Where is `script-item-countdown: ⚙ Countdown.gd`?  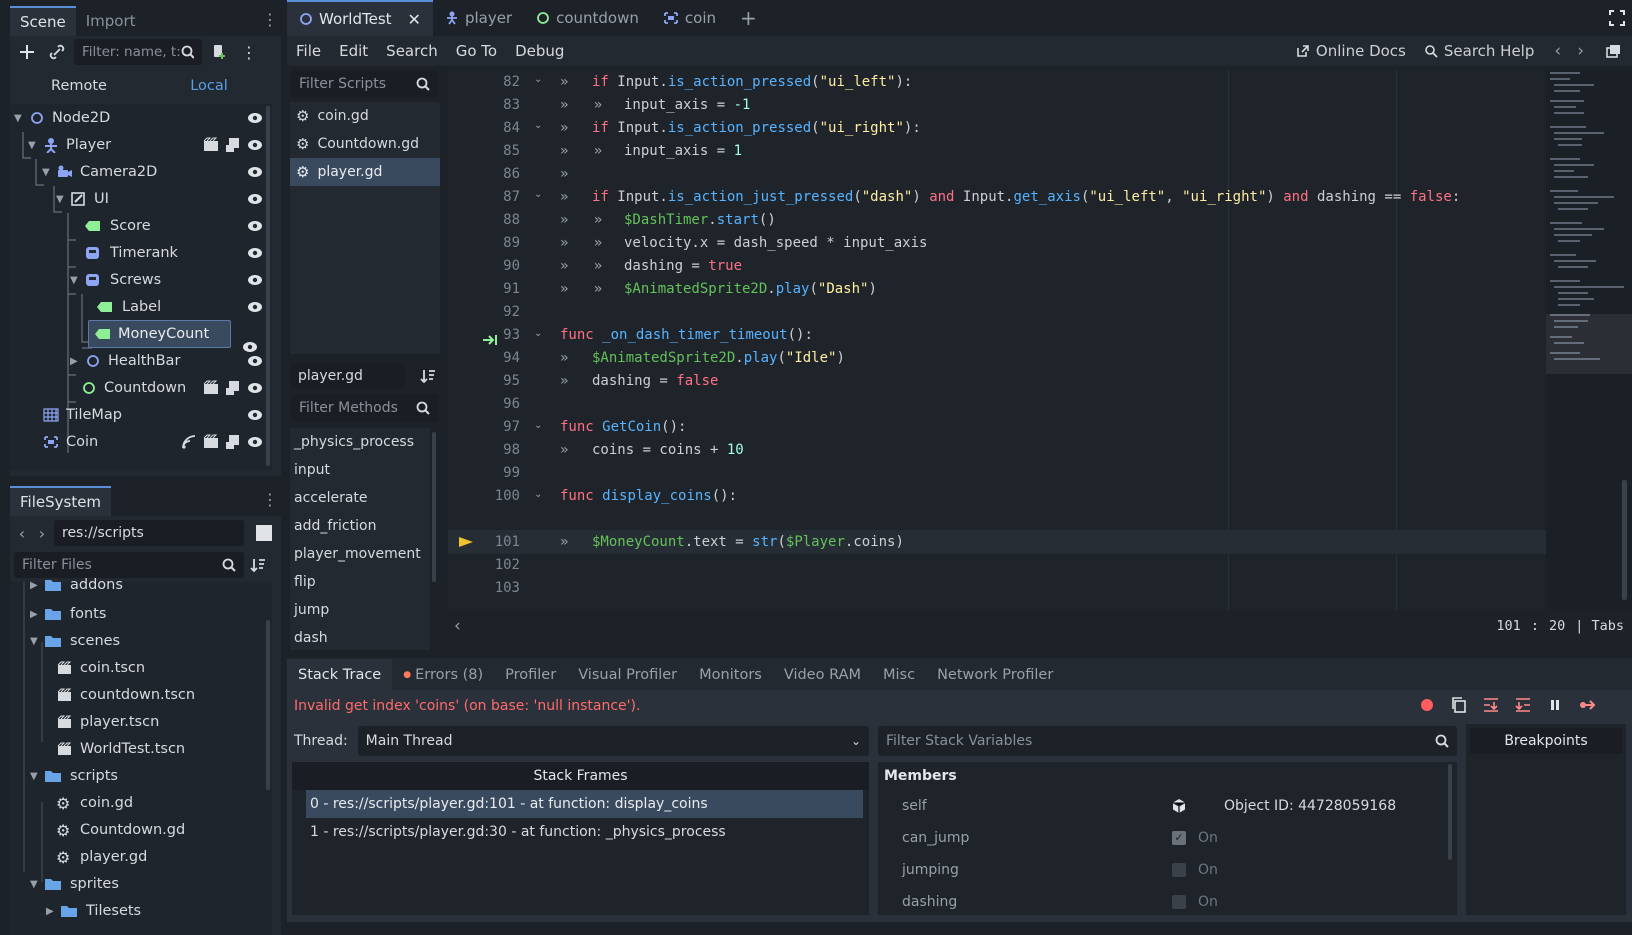 script-item-countdown: ⚙ Countdown.gd is located at coordinates (365, 144).